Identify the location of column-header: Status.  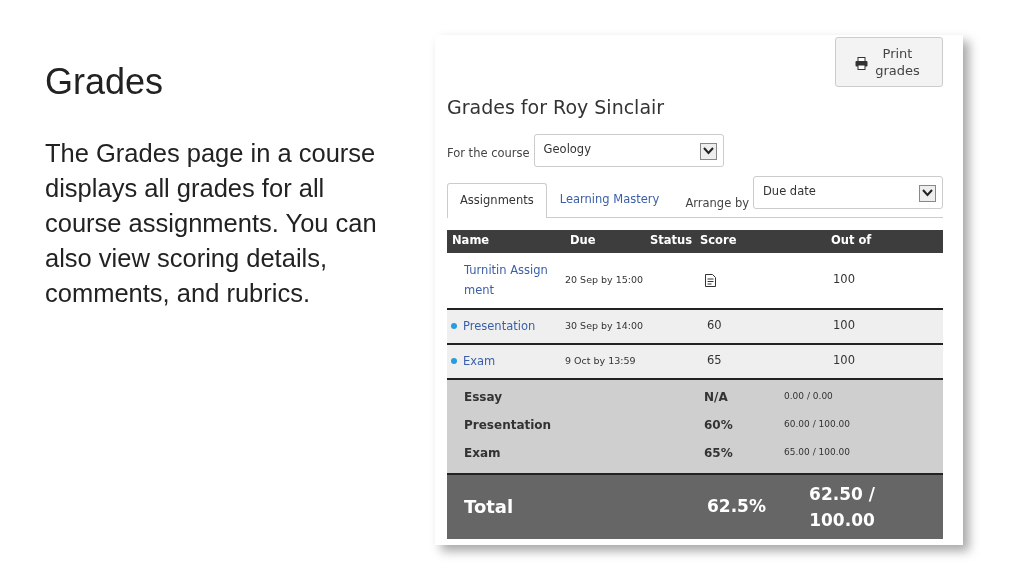
(672, 241).